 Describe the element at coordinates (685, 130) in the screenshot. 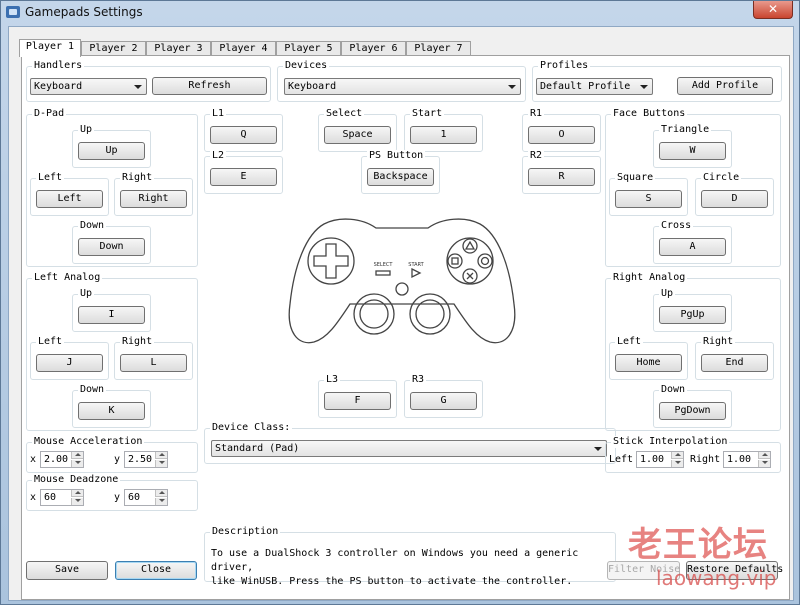

I see `triangle-label: Triangle` at that location.